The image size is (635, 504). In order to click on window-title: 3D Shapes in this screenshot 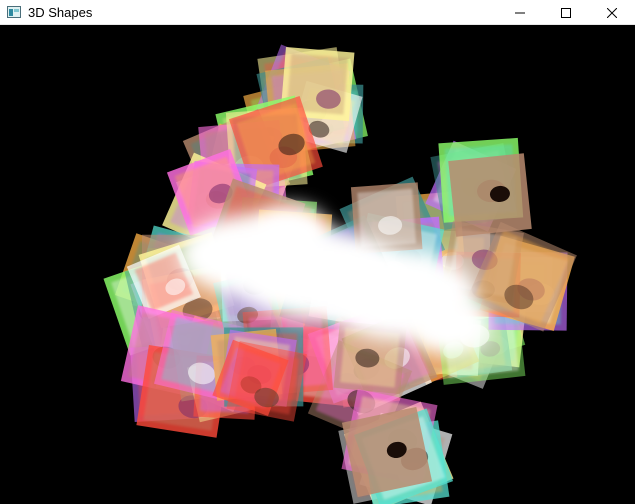, I will do `click(60, 12)`.